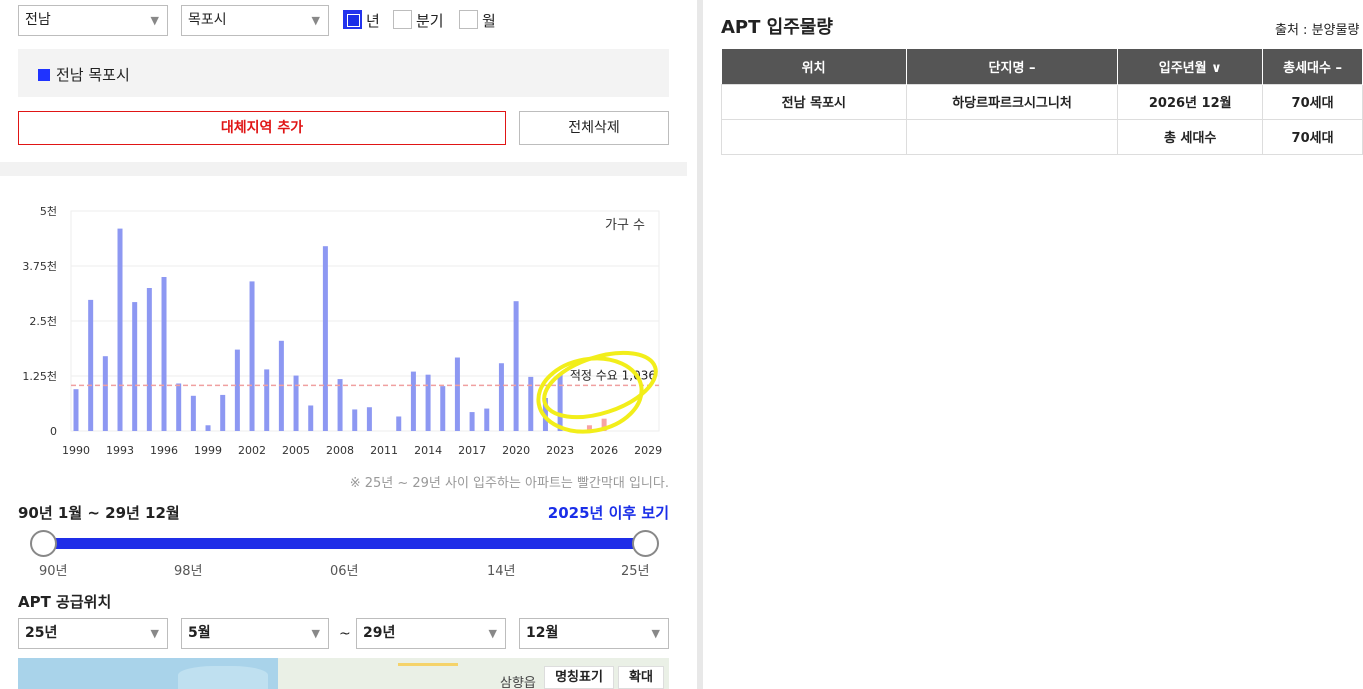 Image resolution: width=1363 pixels, height=689 pixels. What do you see at coordinates (428, 662) in the screenshot?
I see `map-road` at bounding box center [428, 662].